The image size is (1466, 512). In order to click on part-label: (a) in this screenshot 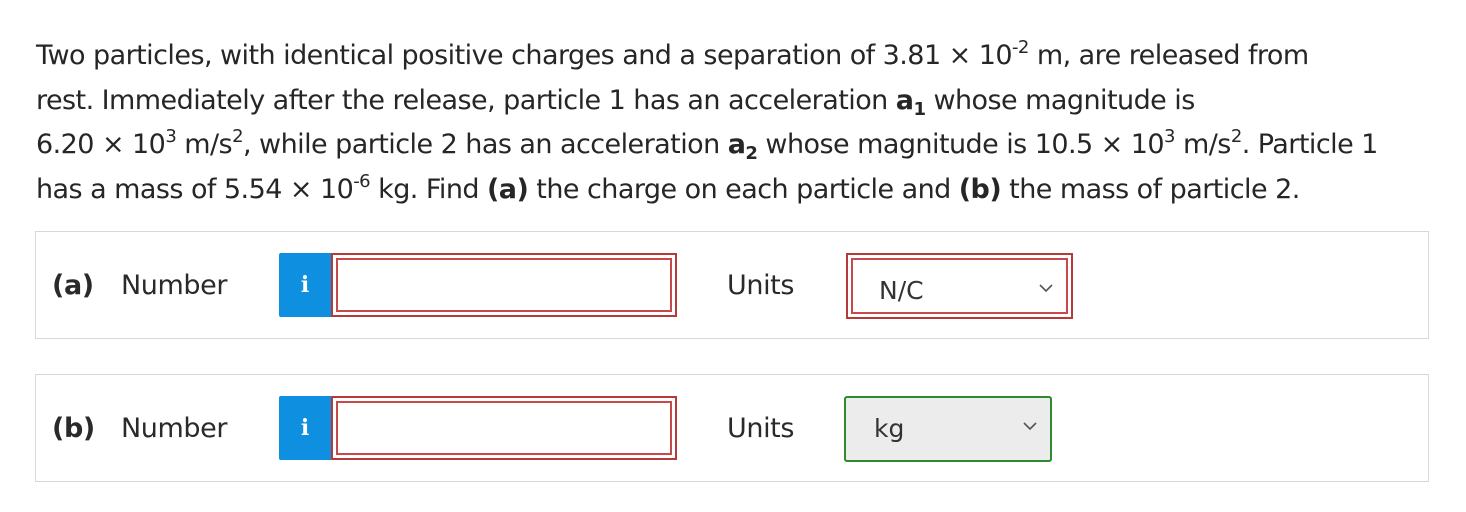, I will do `click(73, 285)`.